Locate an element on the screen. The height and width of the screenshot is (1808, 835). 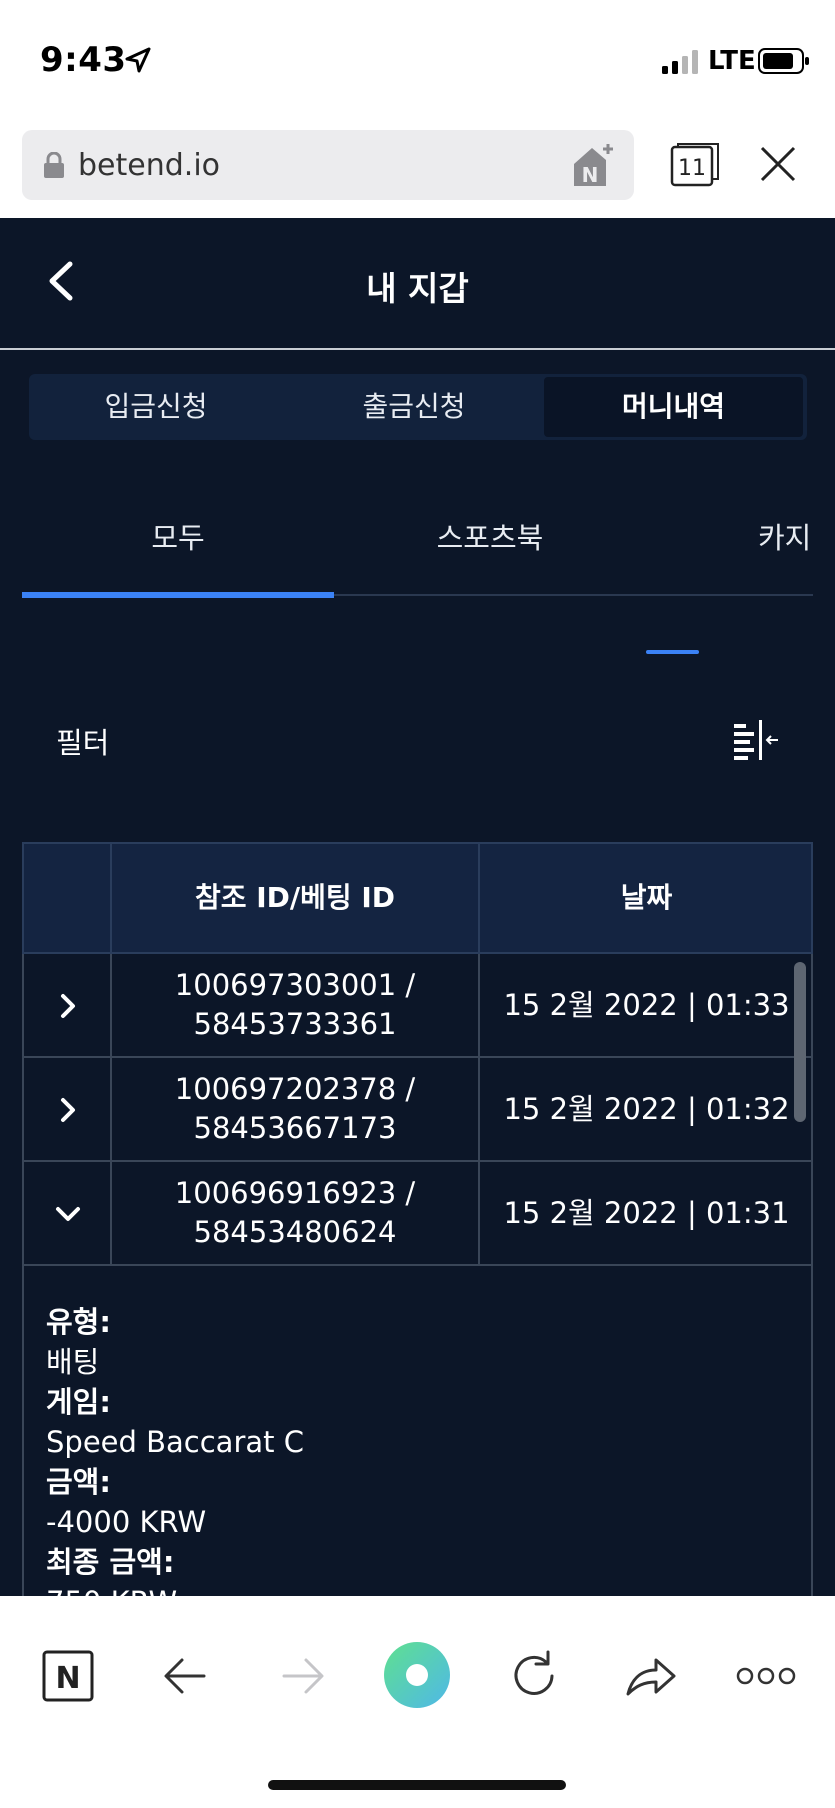
signal-icon is located at coordinates (680, 62).